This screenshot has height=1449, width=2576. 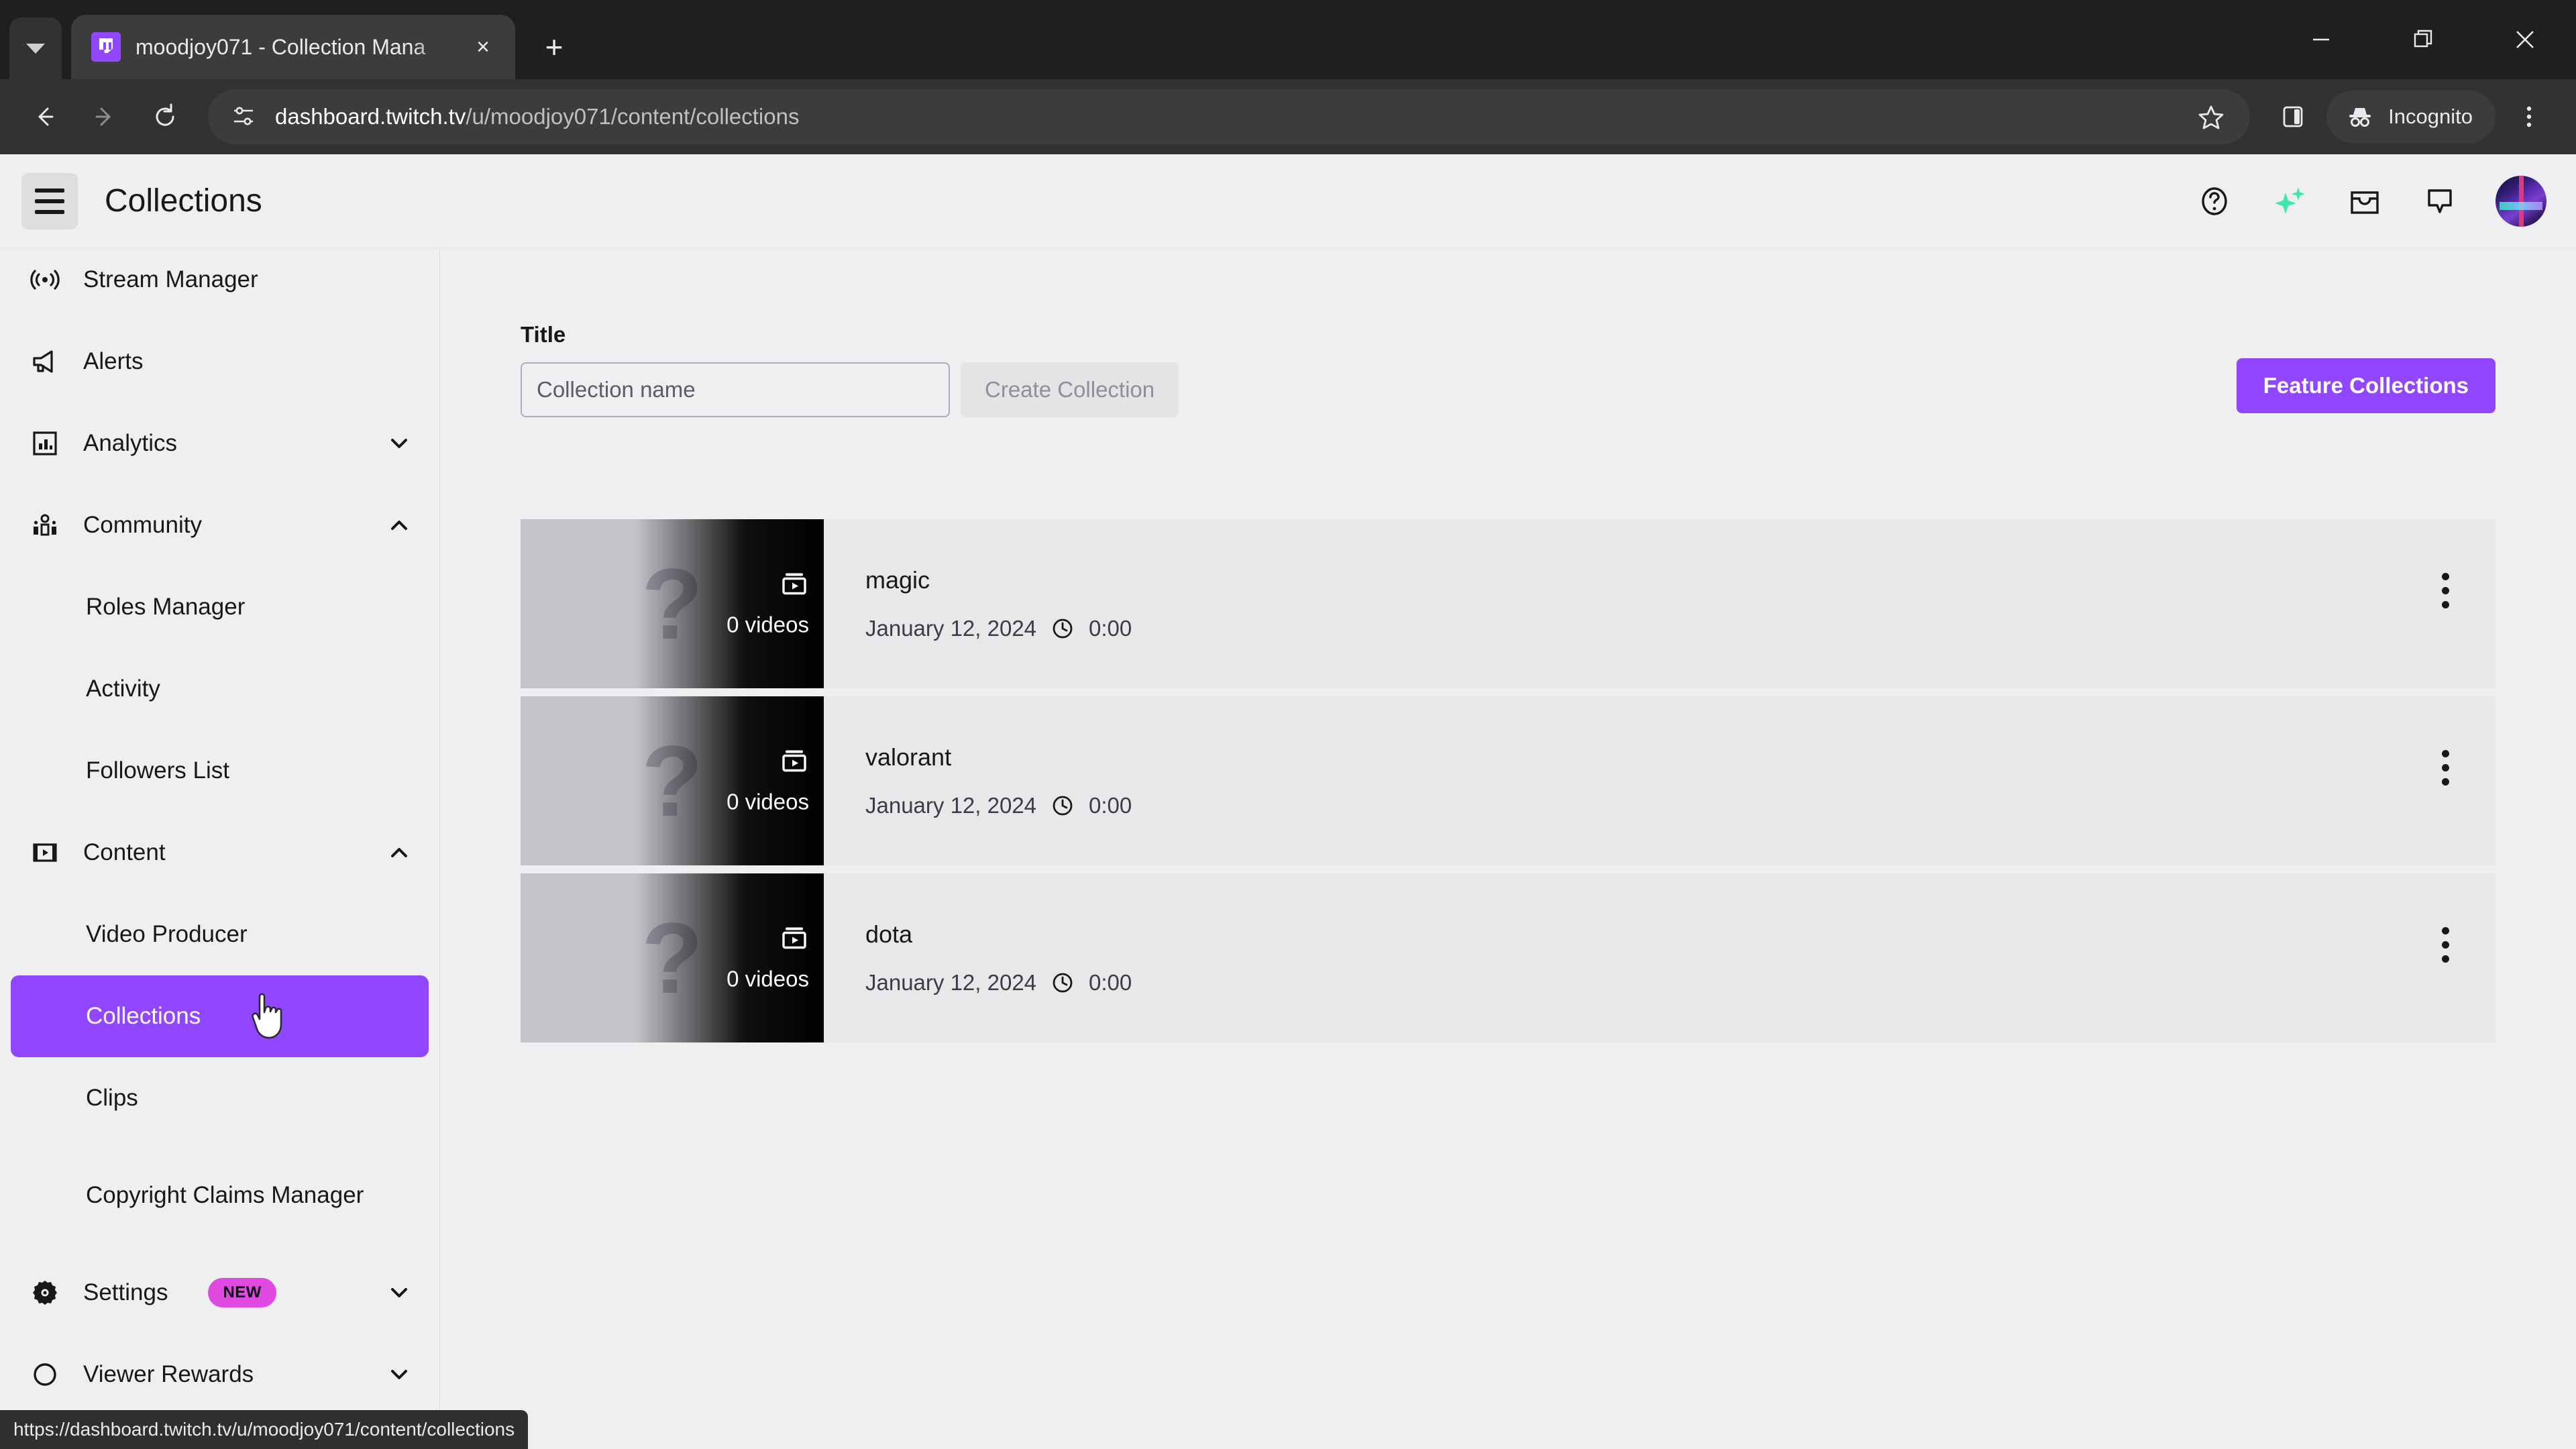 What do you see at coordinates (219, 361) in the screenshot?
I see `sidebar-item-alerts: Alerts` at bounding box center [219, 361].